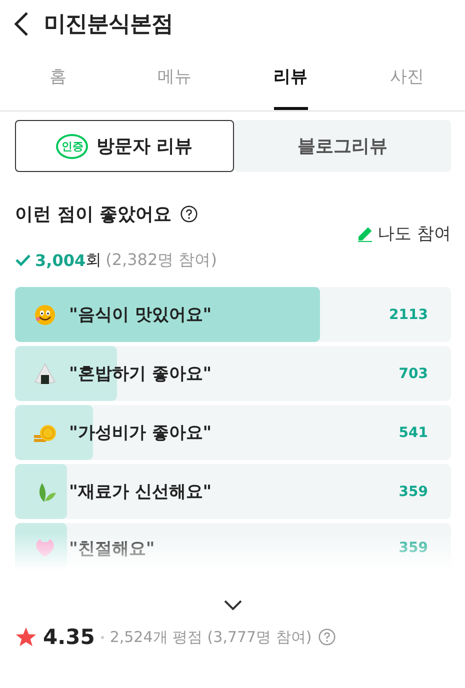 Image resolution: width=465 pixels, height=688 pixels. I want to click on keyword-count: 703, so click(413, 374).